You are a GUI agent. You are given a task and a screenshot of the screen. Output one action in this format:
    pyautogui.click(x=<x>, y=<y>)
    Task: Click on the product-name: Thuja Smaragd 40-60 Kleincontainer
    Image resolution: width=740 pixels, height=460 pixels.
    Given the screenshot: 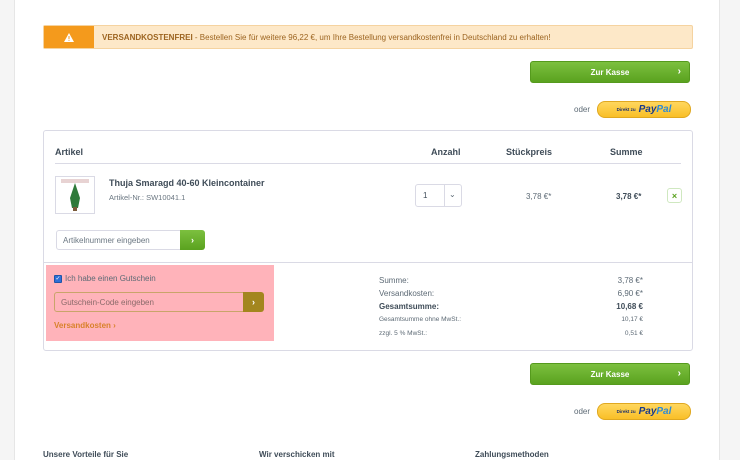 What is the action you would take?
    pyautogui.click(x=187, y=183)
    